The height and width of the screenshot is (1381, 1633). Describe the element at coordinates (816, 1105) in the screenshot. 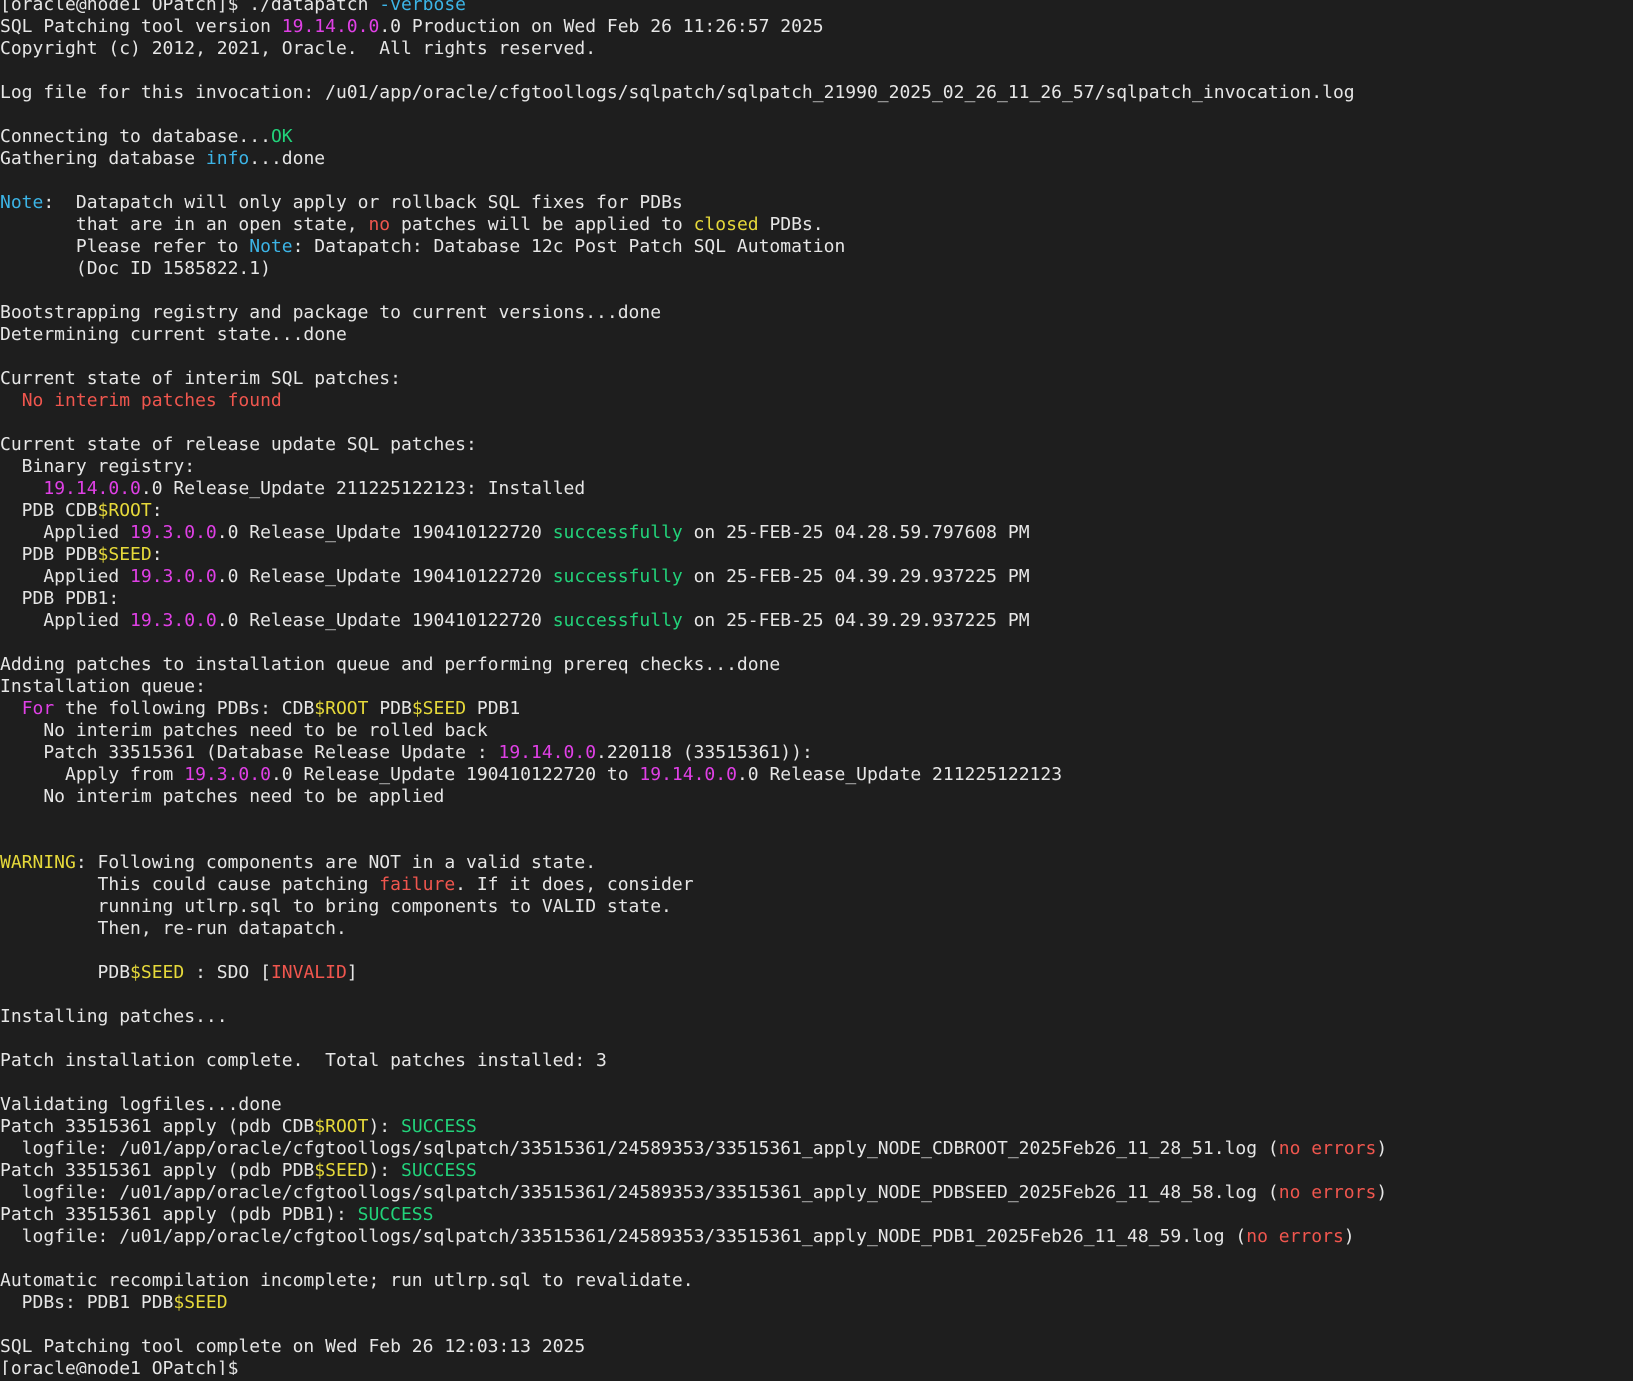

I see `output-line: Validating logfiles...done` at that location.